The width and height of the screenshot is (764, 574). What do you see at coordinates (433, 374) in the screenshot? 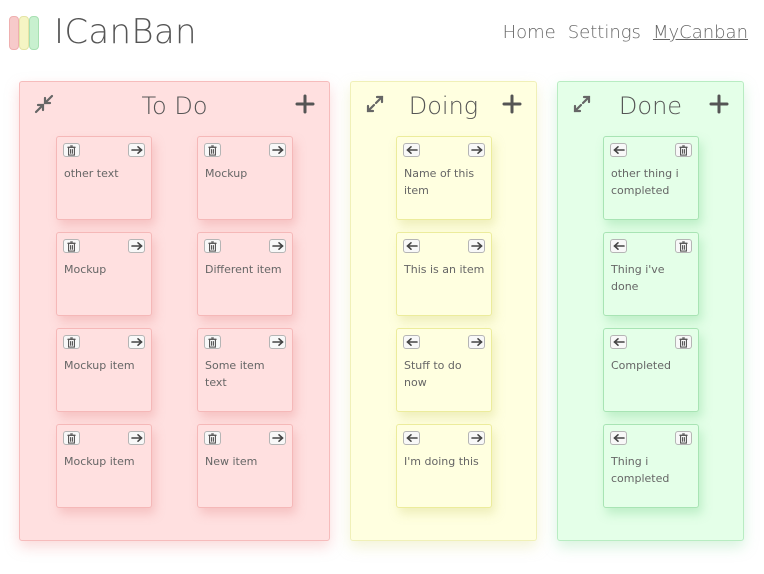
I see `card-text: Stuff to do now` at bounding box center [433, 374].